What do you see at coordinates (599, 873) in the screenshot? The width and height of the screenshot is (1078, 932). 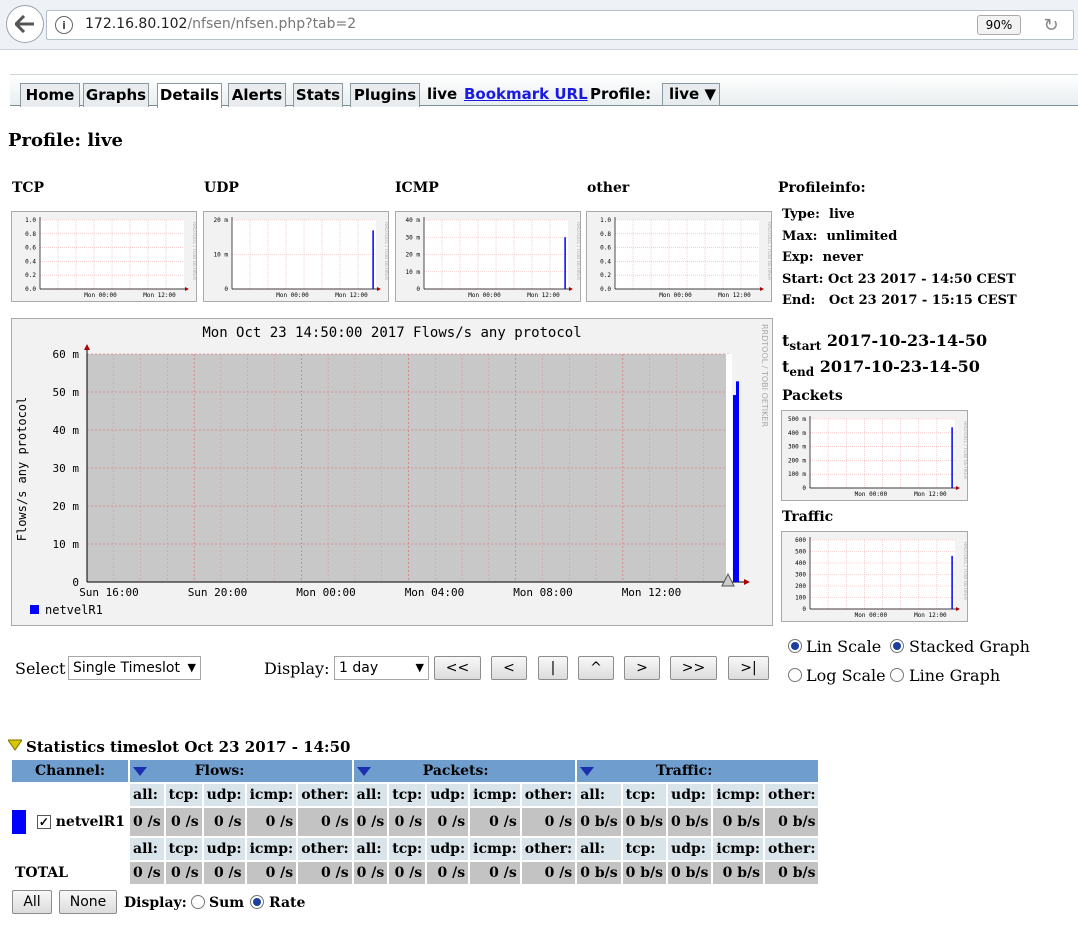 I see `total-traffic-all: 0 b/s` at bounding box center [599, 873].